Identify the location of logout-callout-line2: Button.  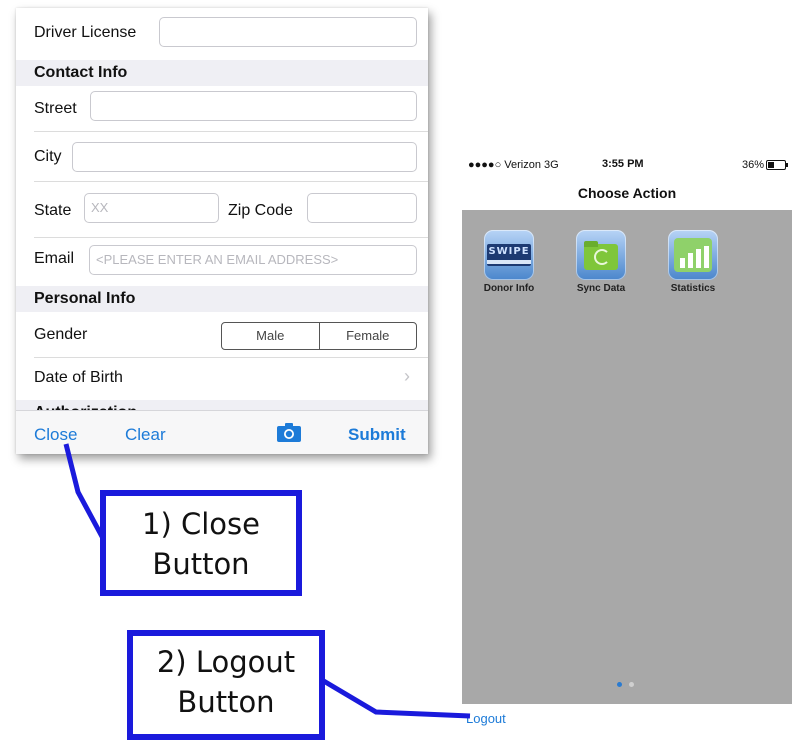
(226, 702).